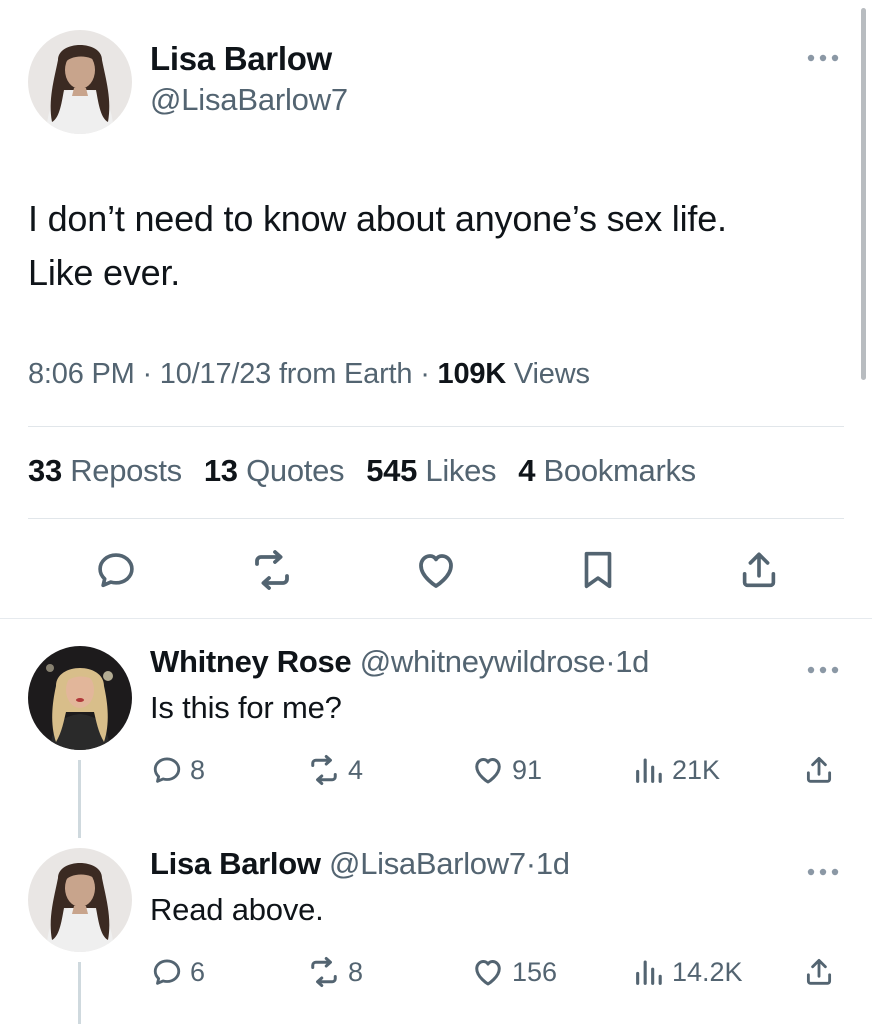 The height and width of the screenshot is (1024, 872). Describe the element at coordinates (483, 661) in the screenshot. I see `reply-author-handle: @whitneywildrose` at that location.